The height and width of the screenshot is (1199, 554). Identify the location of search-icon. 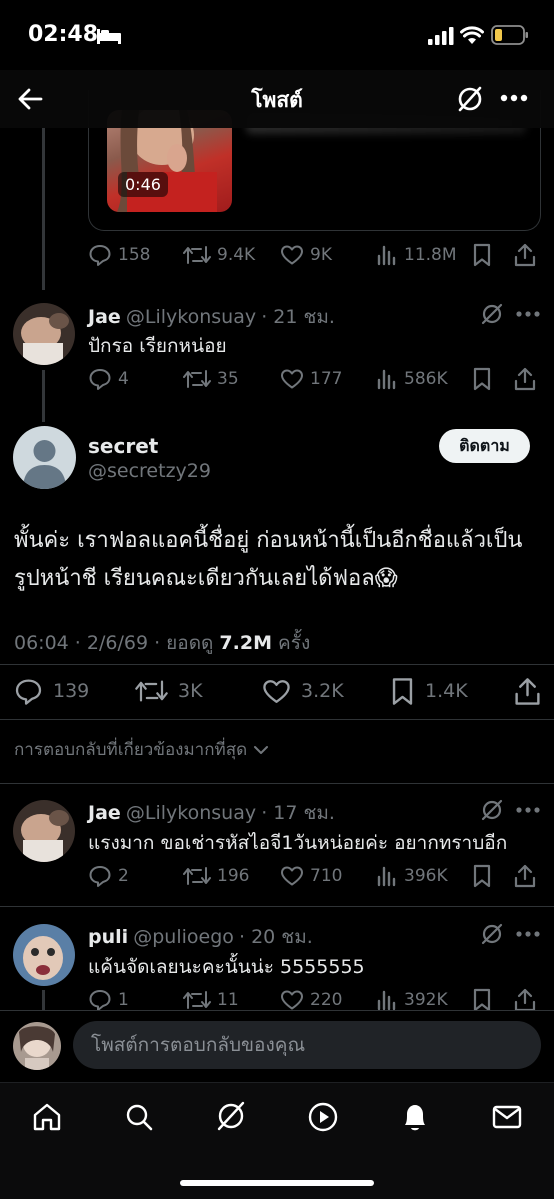
(139, 1117).